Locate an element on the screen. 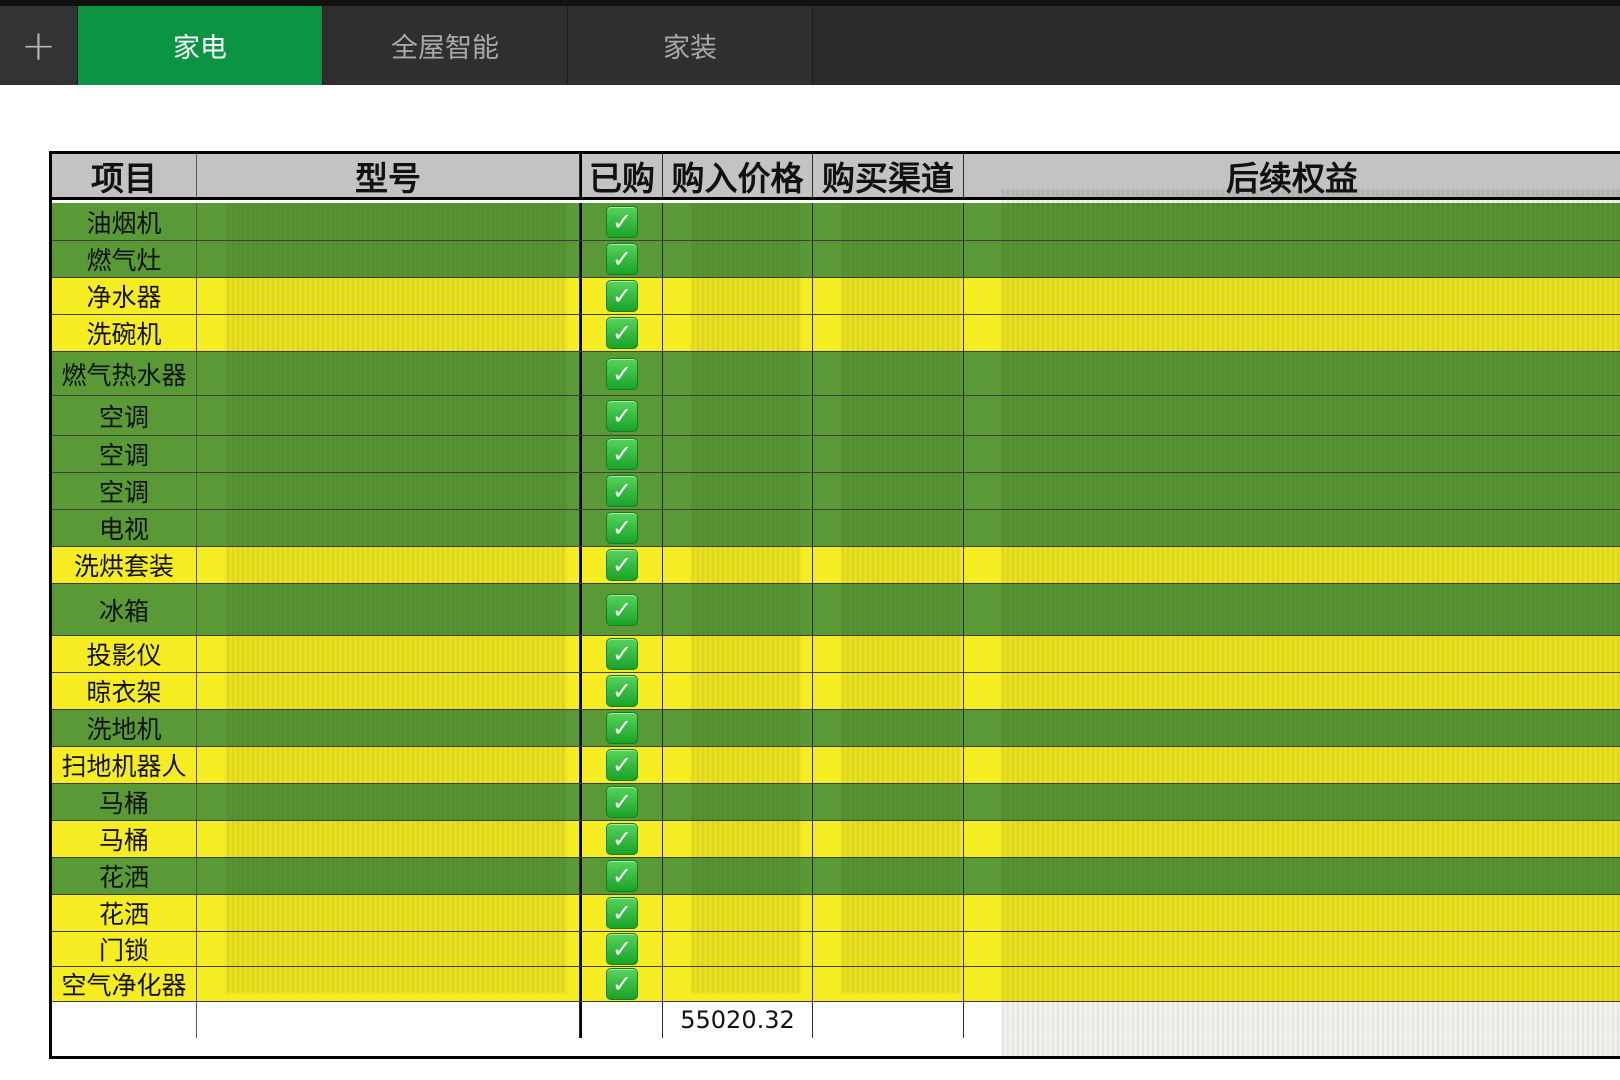 The height and width of the screenshot is (1080, 1620). item-cell: 电视 is located at coordinates (124, 528).